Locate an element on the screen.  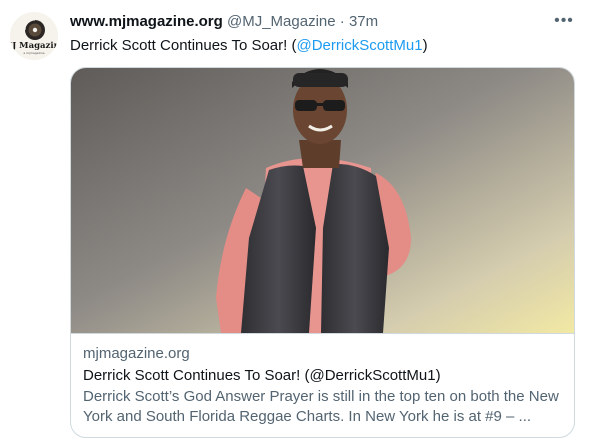
mj-magazine-logo: MJ Magazine a mjmagazine is located at coordinates (34, 36).